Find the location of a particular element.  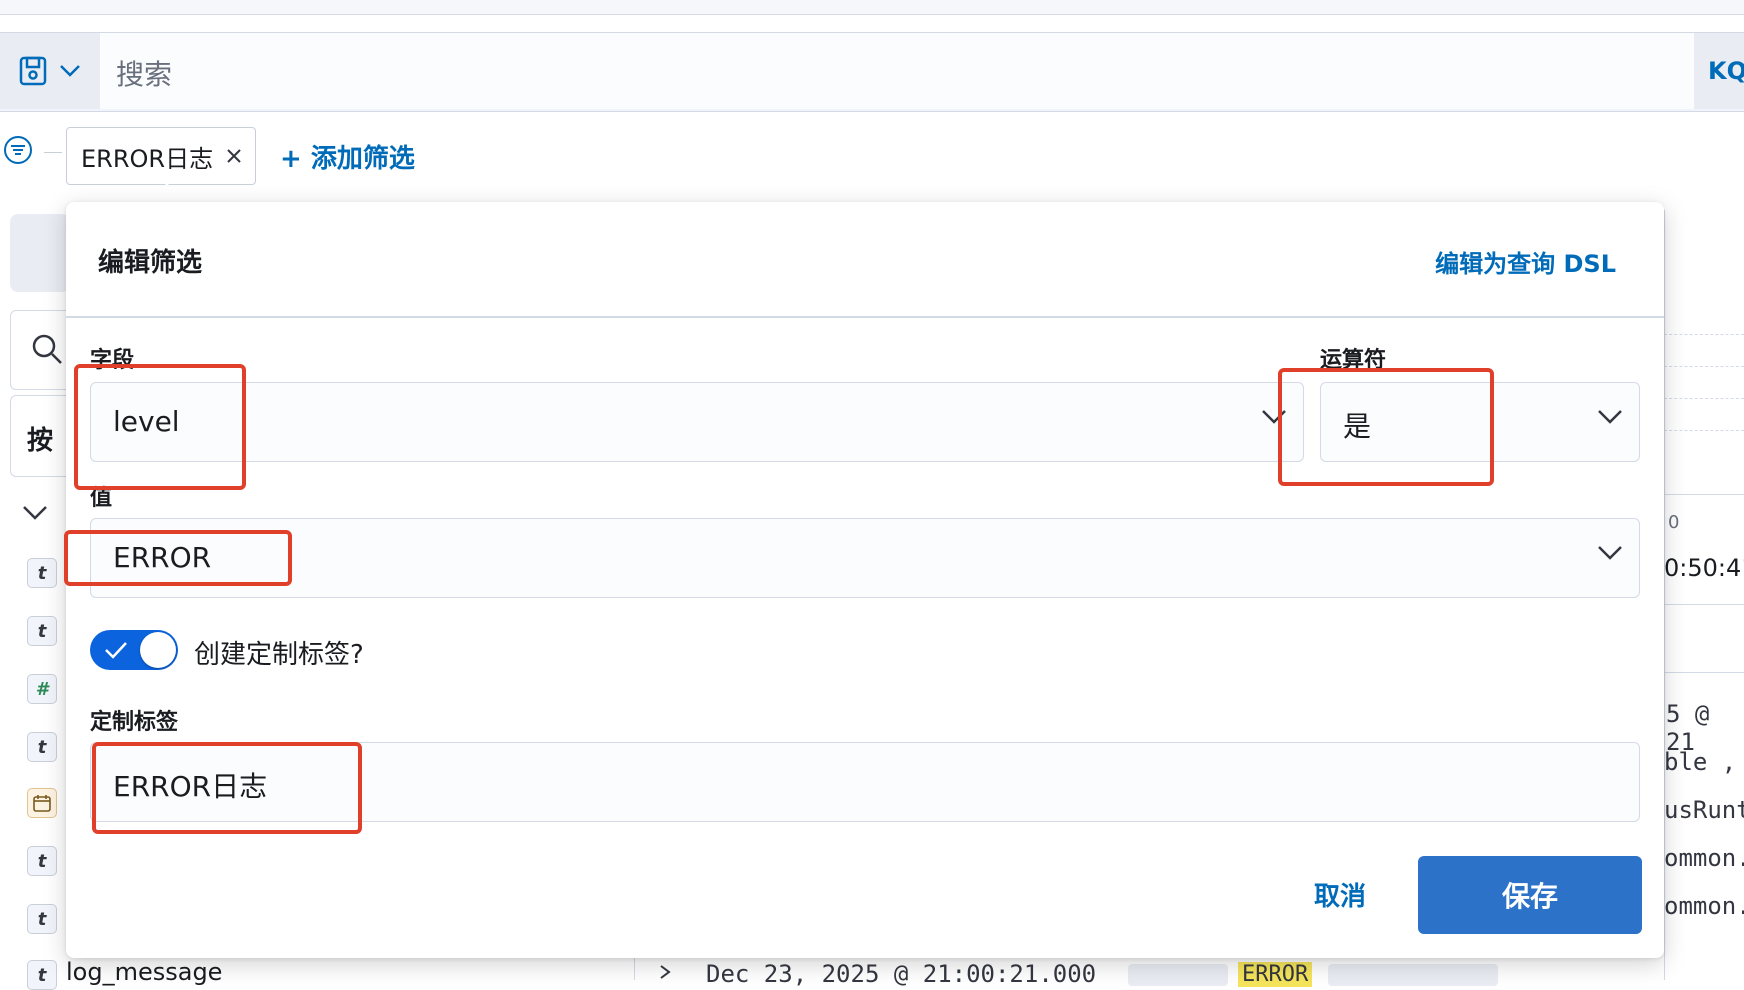

search-placeholder: 搜索 is located at coordinates (144, 74).